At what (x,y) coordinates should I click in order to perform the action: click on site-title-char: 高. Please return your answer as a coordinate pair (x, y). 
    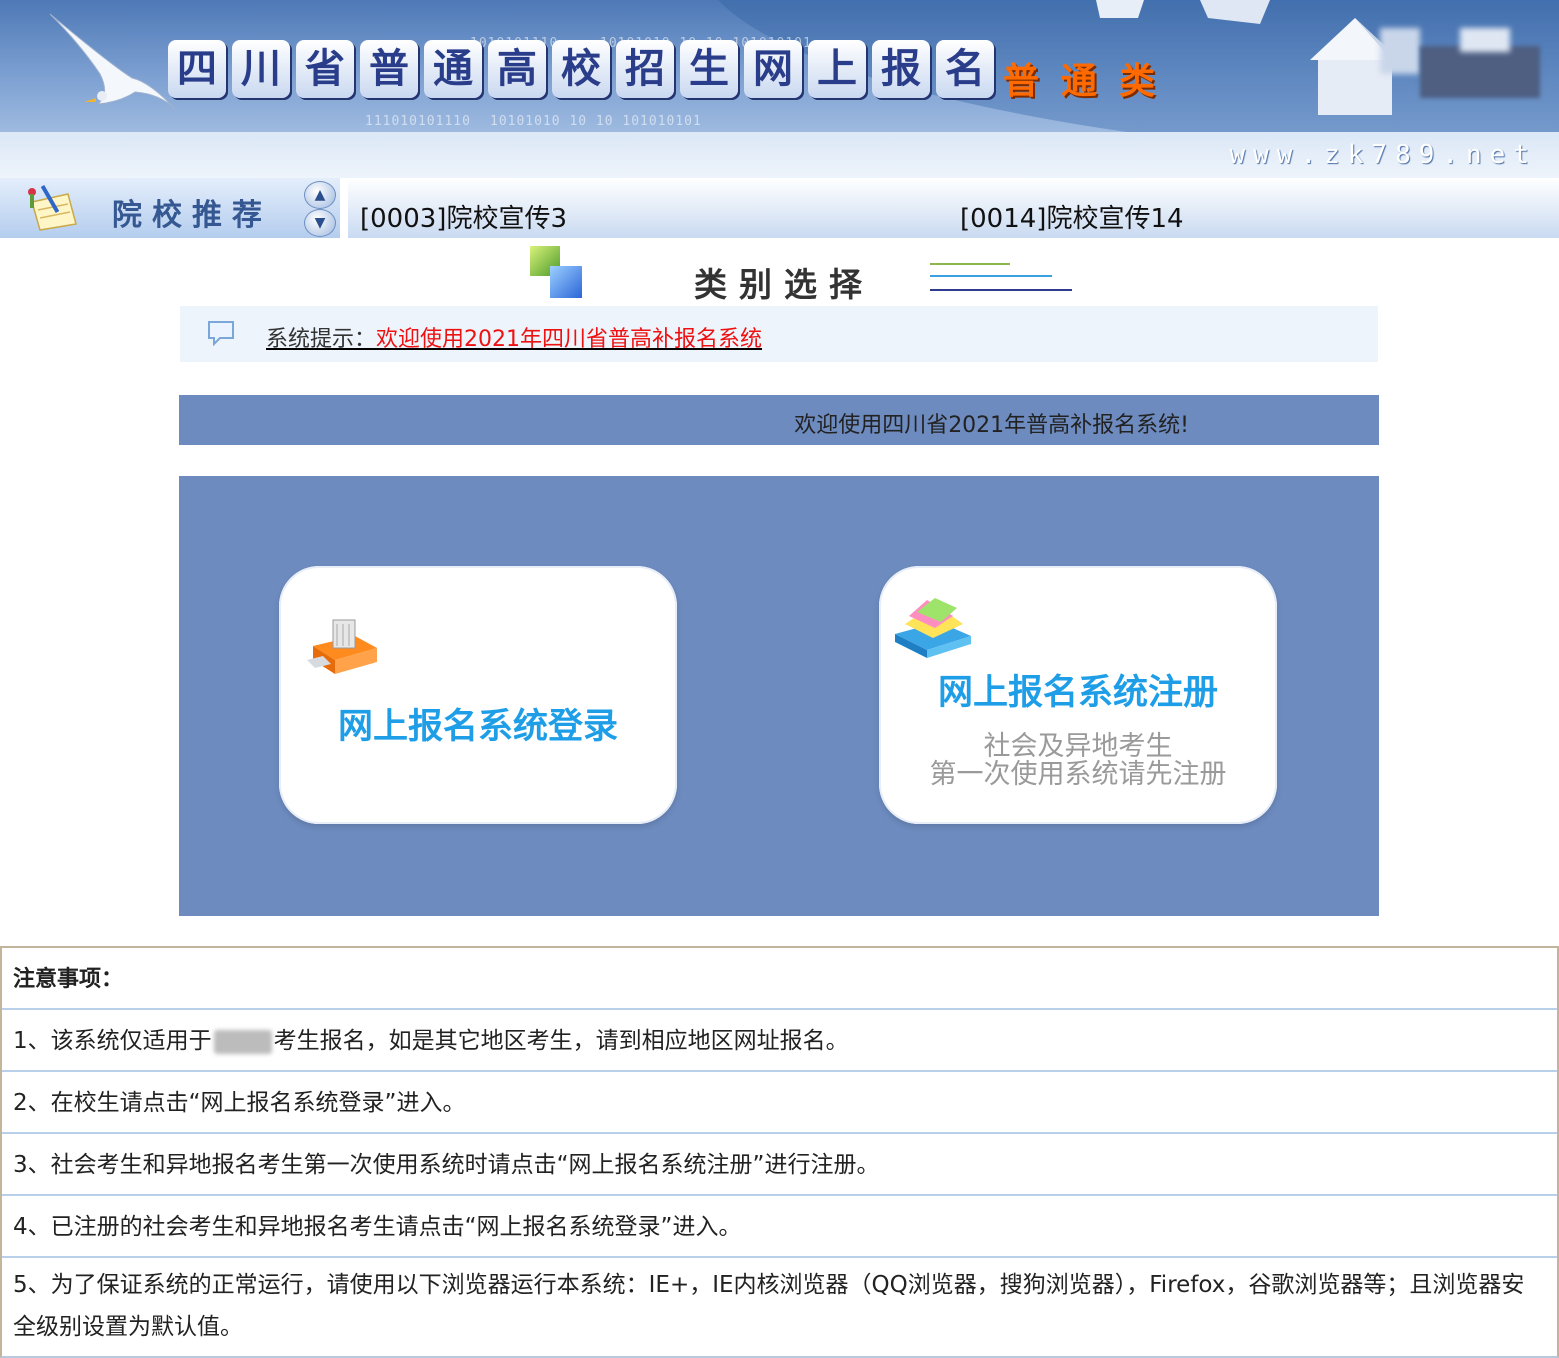
    Looking at the image, I should click on (517, 69).